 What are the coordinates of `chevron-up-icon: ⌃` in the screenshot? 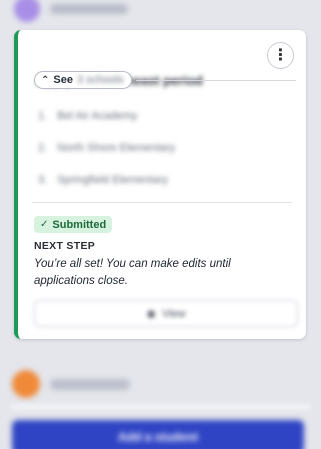 It's located at (45, 80).